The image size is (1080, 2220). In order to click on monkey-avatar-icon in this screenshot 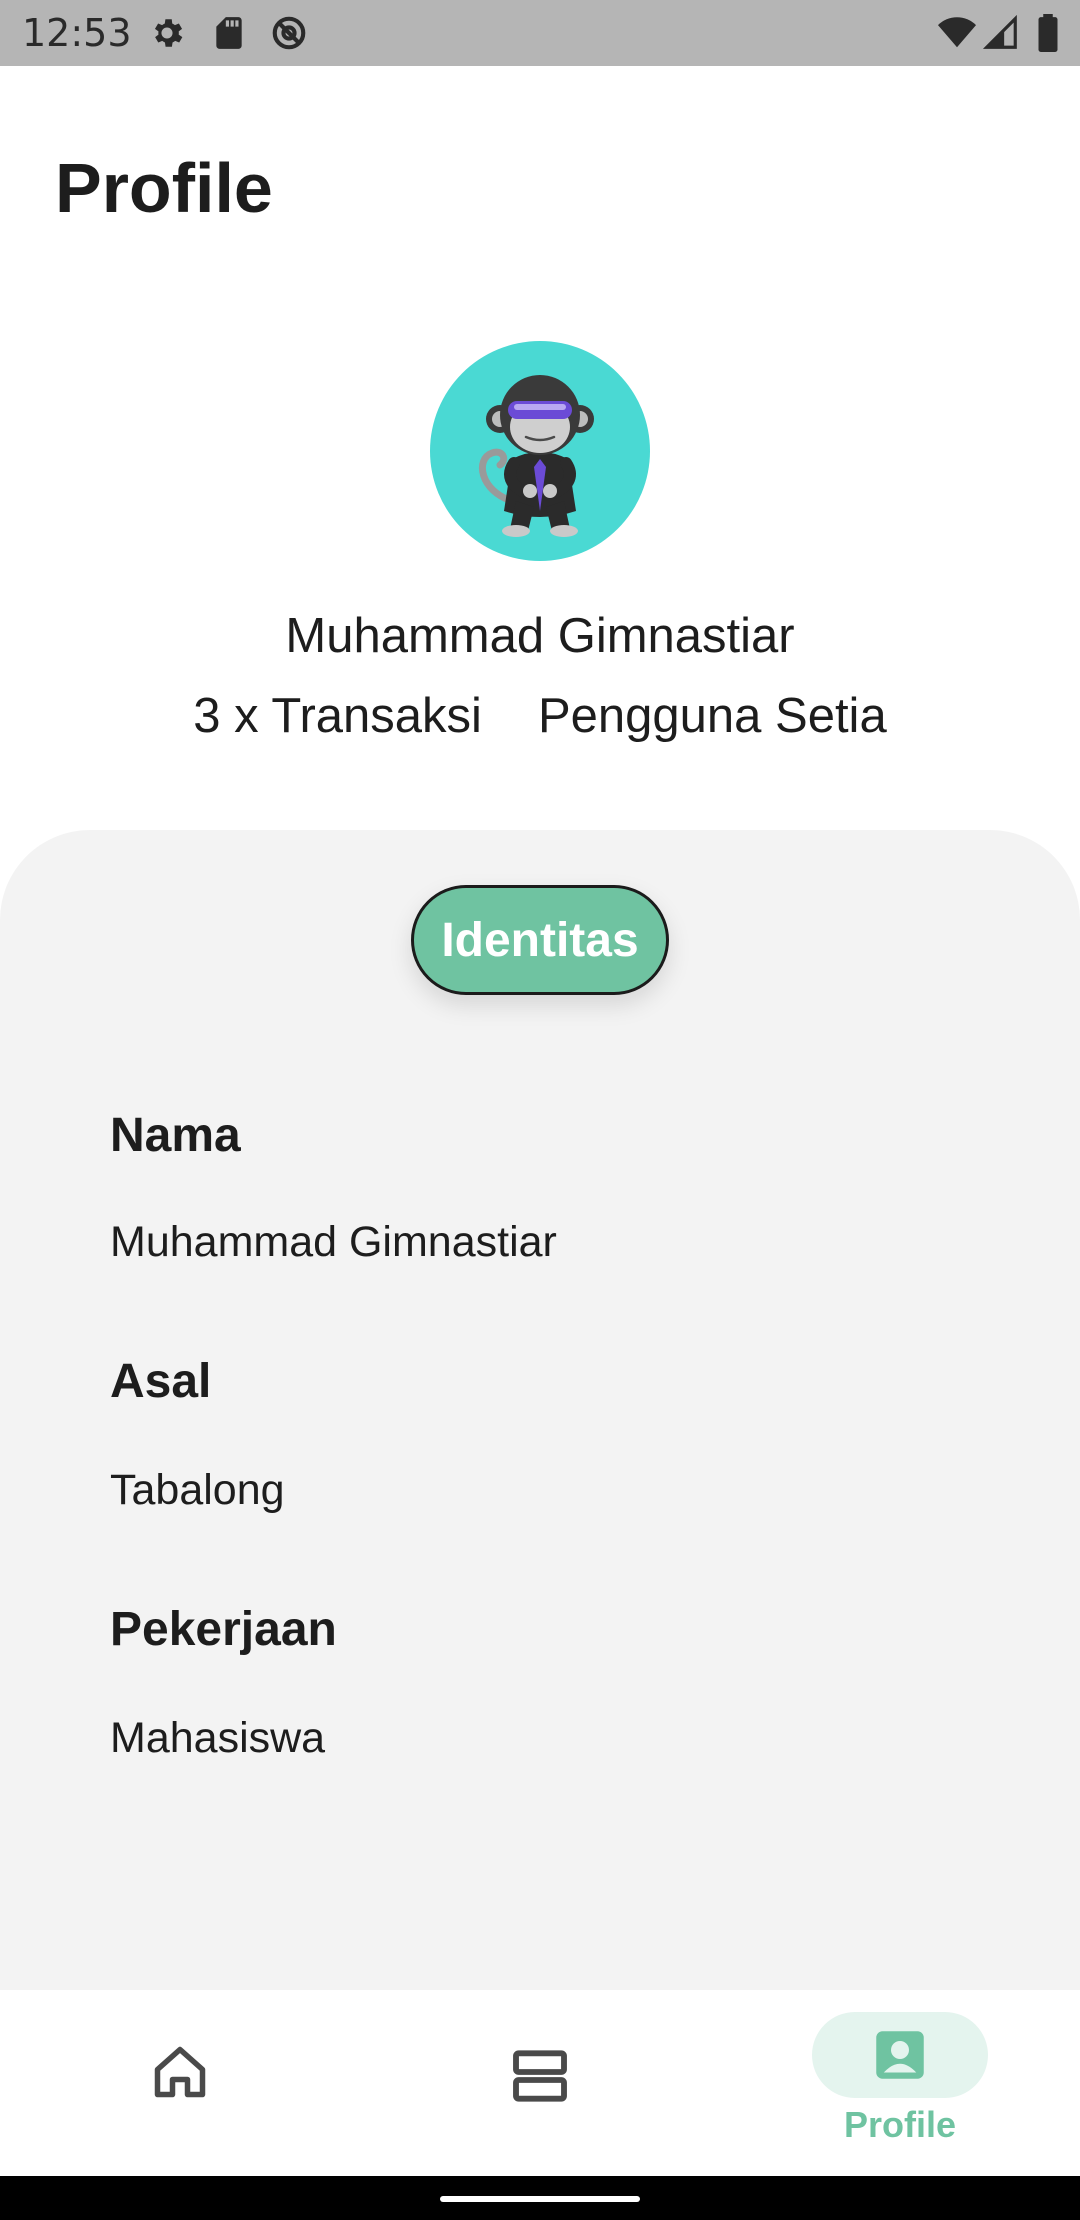, I will do `click(536, 456)`.